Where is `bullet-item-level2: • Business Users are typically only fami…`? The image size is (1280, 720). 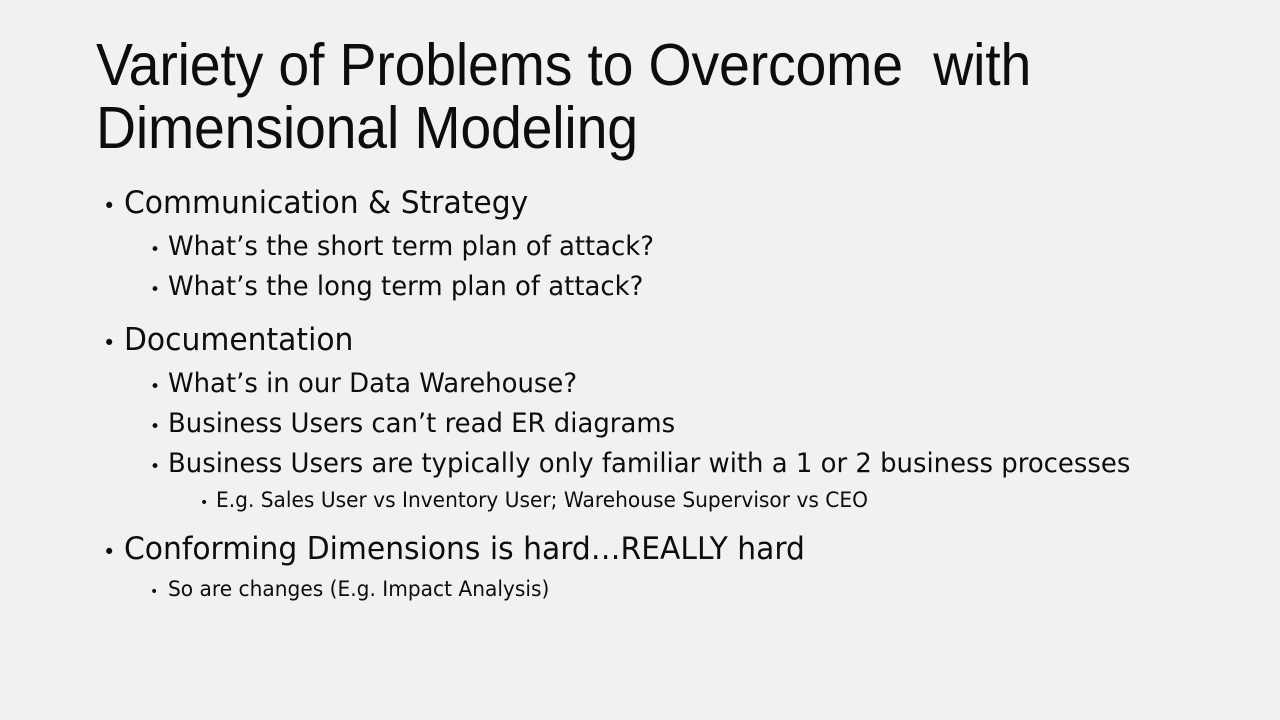
bullet-item-level2: • Business Users are typically only fami… is located at coordinates (656, 470).